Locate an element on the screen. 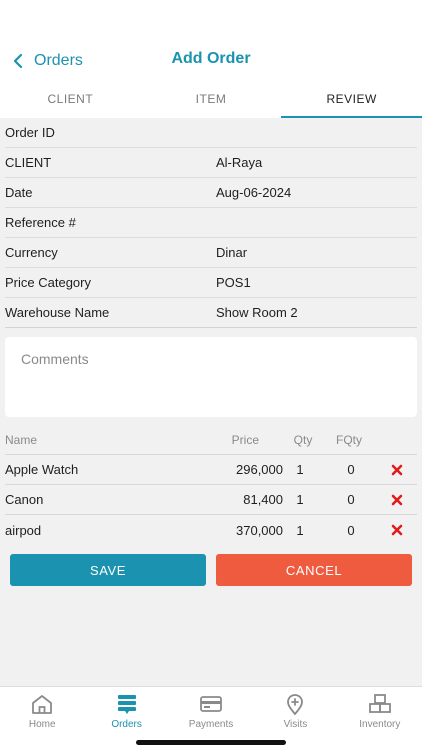 Image resolution: width=422 pixels, height=750 pixels. items-table-header: Name Price Qty FQty is located at coordinates (211, 440).